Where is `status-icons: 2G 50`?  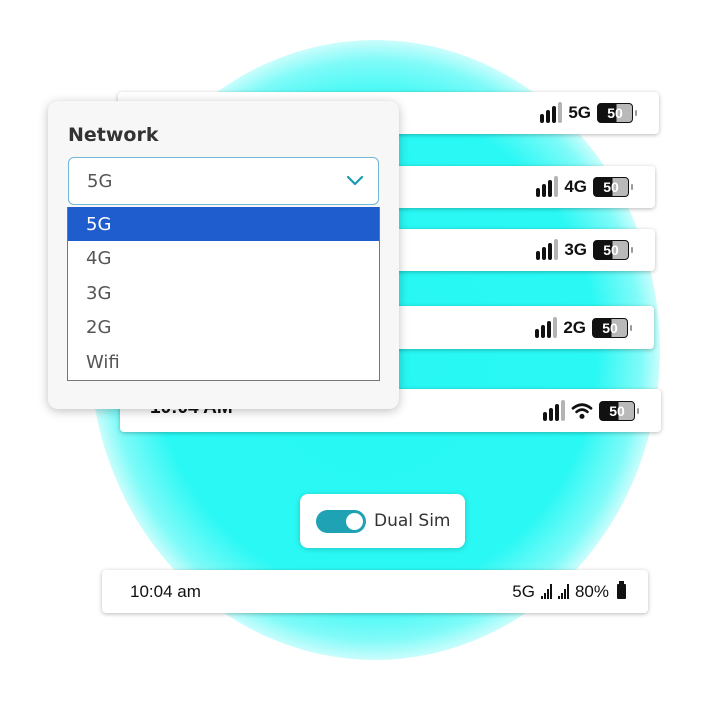 status-icons: 2G 50 is located at coordinates (583, 327).